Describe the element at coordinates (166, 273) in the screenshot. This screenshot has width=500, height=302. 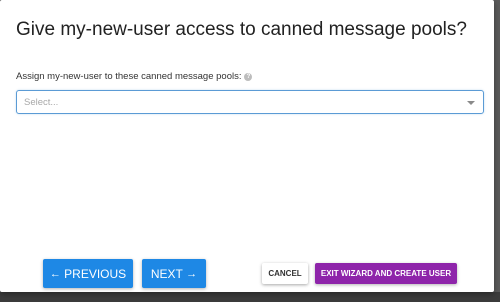
I see `next-button-label: NEXT` at that location.